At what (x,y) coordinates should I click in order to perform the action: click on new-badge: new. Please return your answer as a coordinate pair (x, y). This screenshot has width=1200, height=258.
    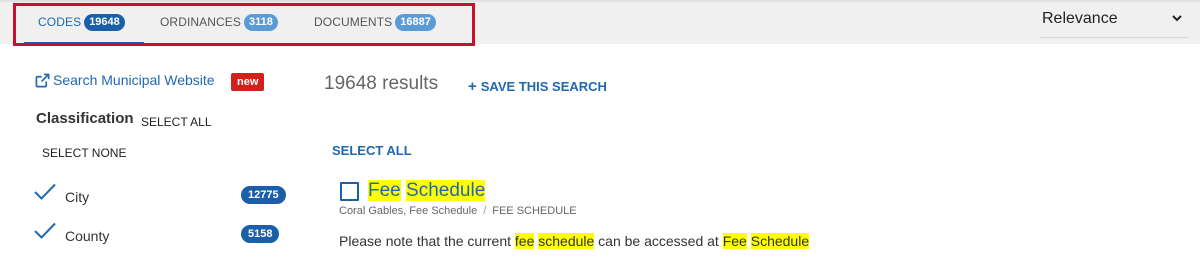
    Looking at the image, I should click on (248, 82).